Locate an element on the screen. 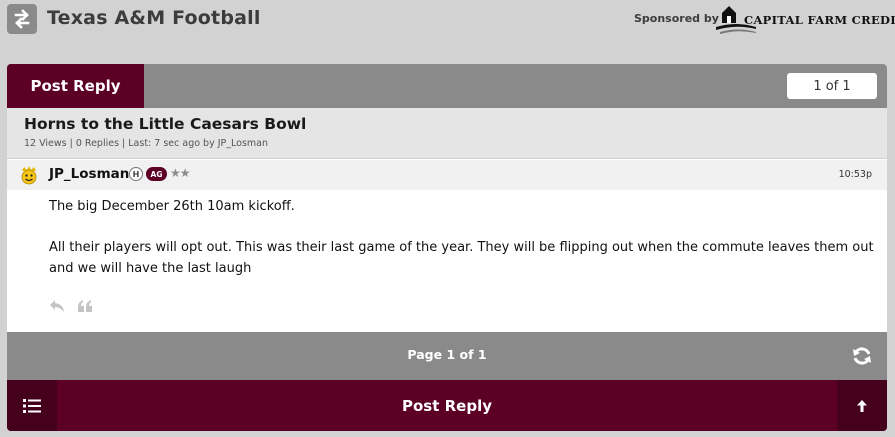  page-selector: 1 of 1 is located at coordinates (832, 86).